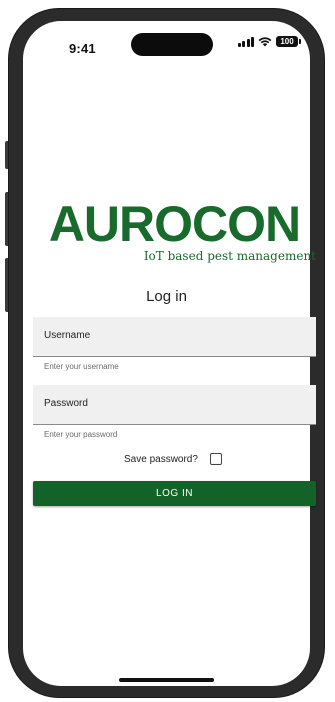 This screenshot has width=335, height=702. I want to click on login-button: LOG IN, so click(174, 493).